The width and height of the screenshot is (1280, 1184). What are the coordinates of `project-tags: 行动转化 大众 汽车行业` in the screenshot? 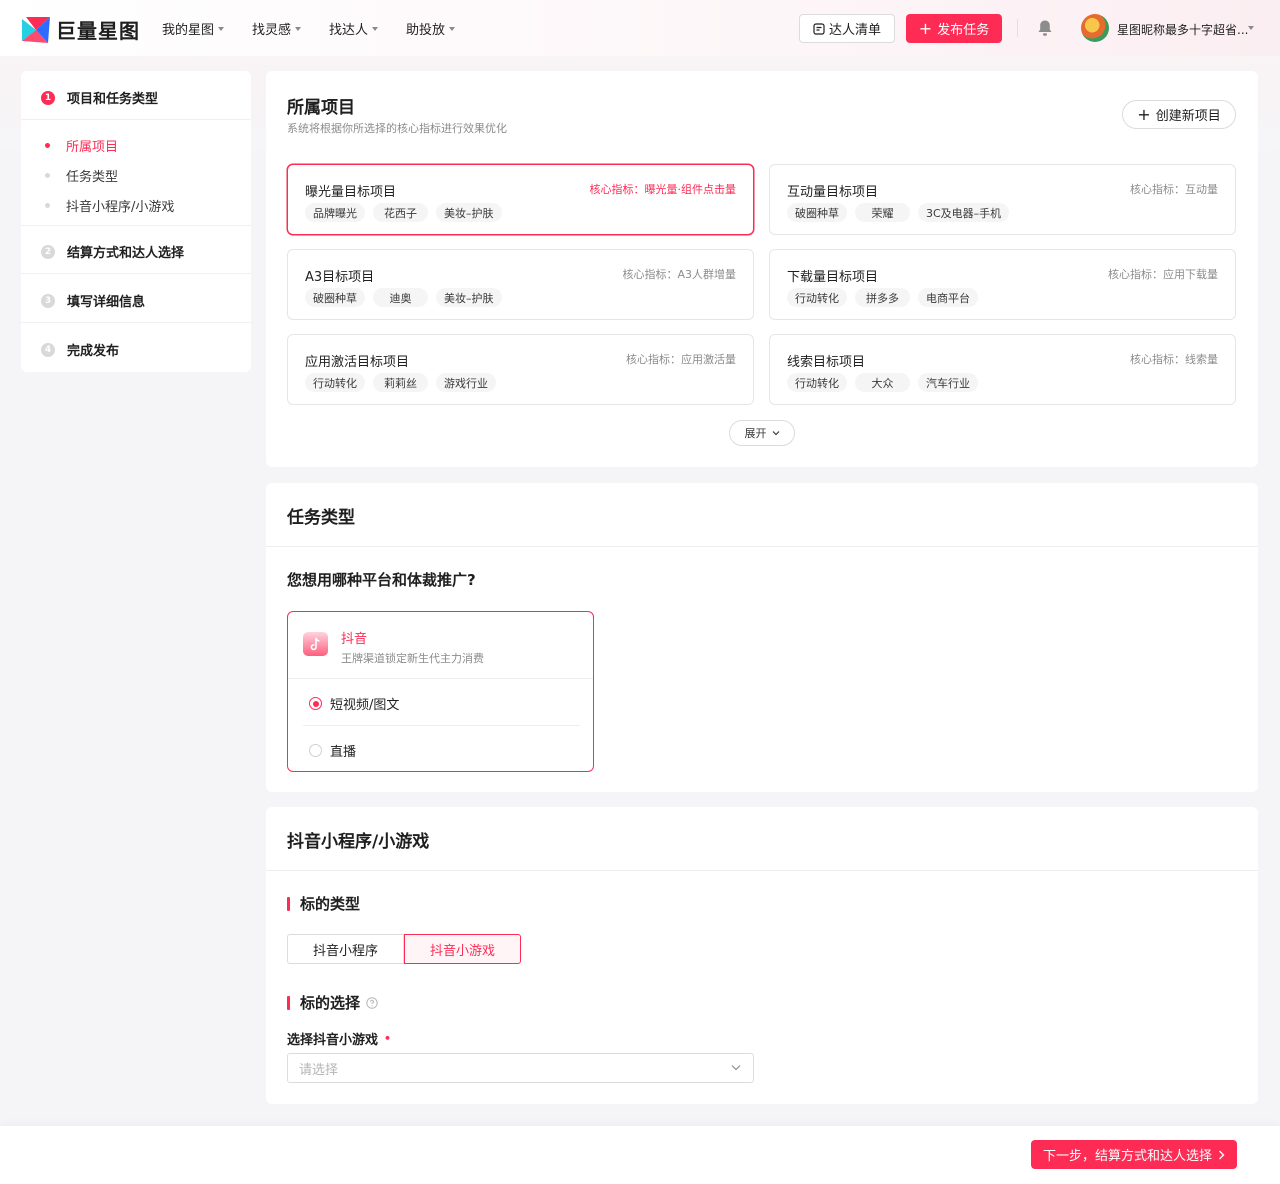 It's located at (886, 382).